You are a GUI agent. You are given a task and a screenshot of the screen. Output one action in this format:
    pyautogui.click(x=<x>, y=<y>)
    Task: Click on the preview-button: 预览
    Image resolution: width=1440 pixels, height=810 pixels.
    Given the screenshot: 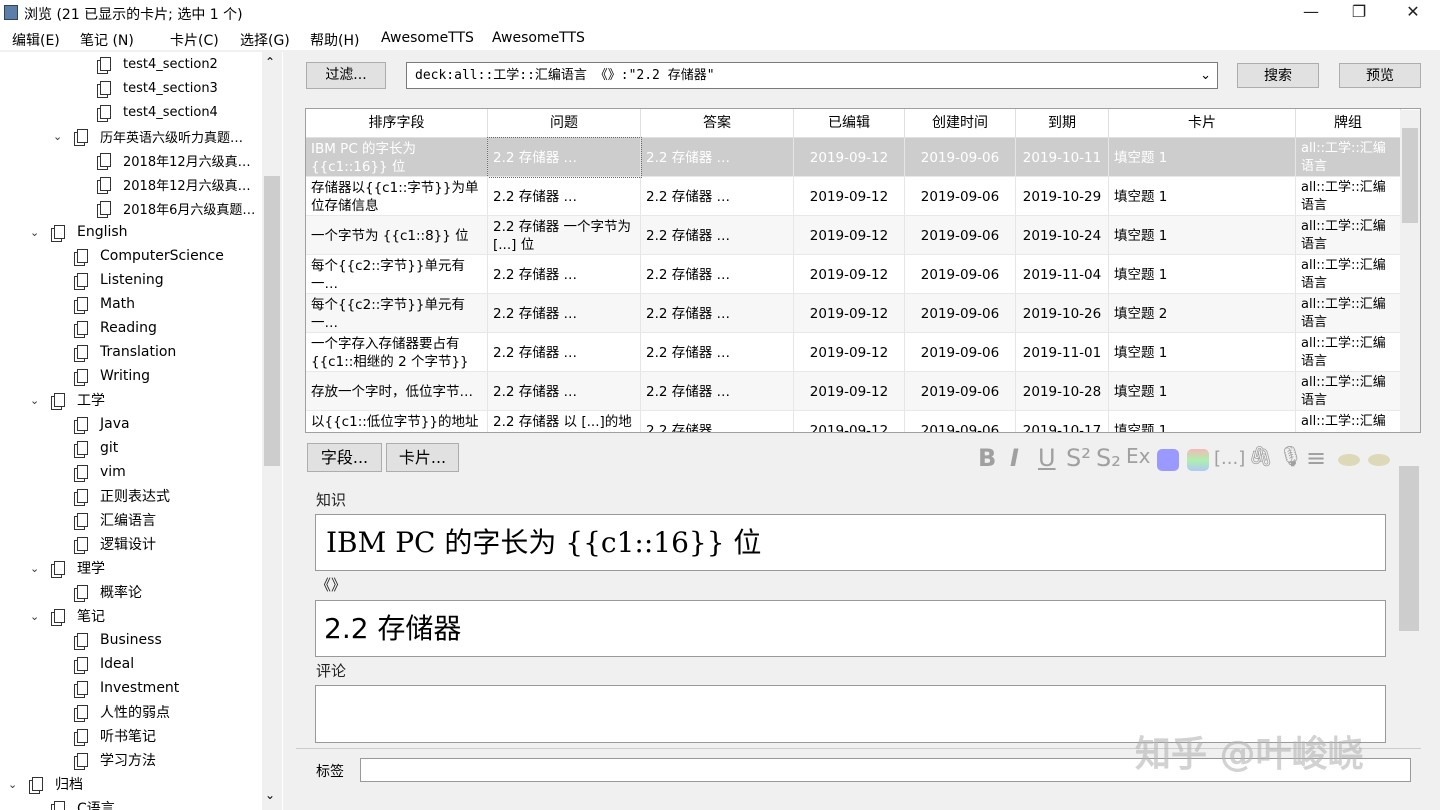 What is the action you would take?
    pyautogui.click(x=1380, y=75)
    